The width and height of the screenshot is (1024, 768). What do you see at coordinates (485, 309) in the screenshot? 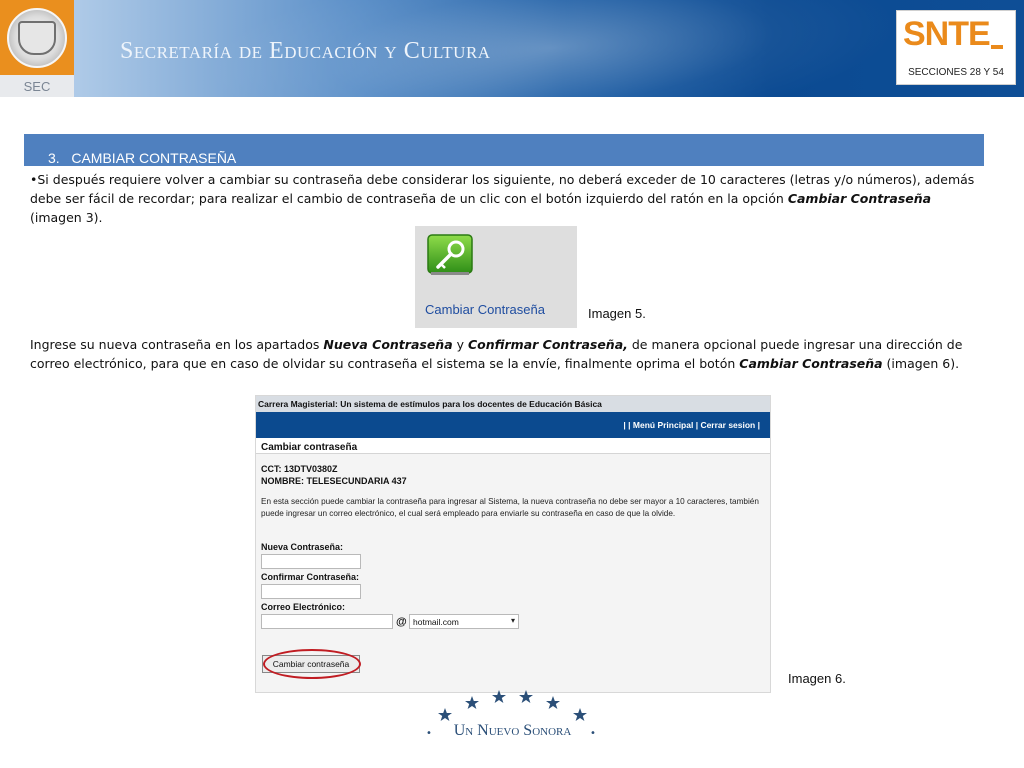
I see `change-password-tile-label: Cambiar Contraseña` at bounding box center [485, 309].